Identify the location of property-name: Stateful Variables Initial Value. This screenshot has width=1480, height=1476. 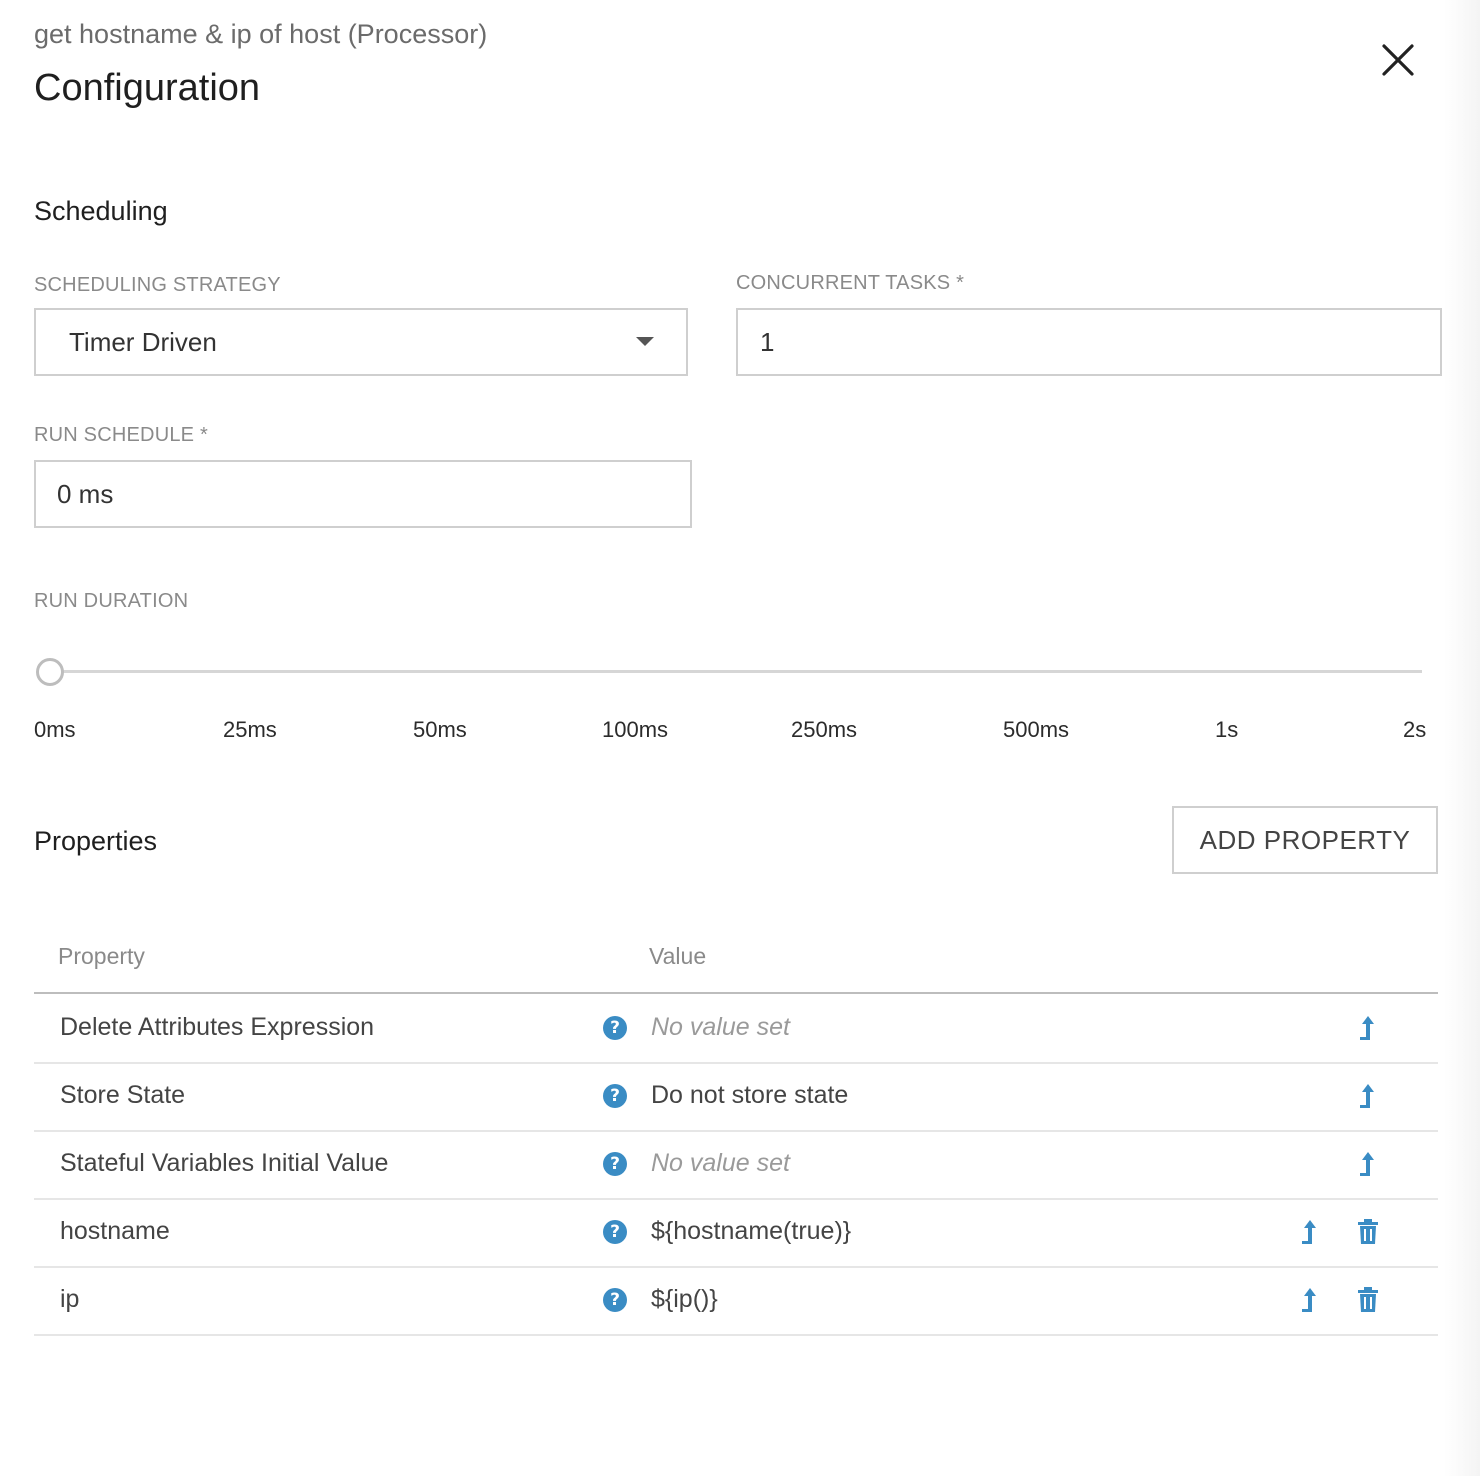
(224, 1163).